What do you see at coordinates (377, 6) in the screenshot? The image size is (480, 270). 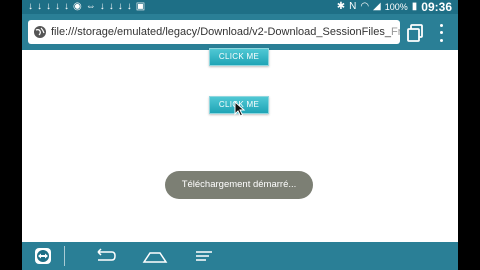 I see `signal-icon: ◢` at bounding box center [377, 6].